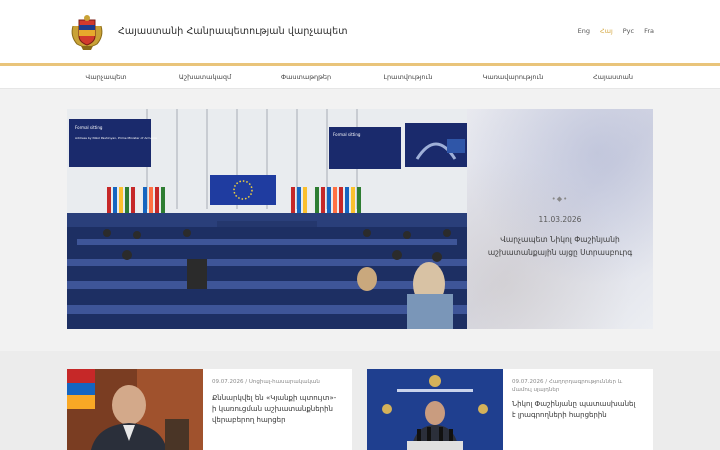 The width and height of the screenshot is (720, 450). Describe the element at coordinates (649, 31) in the screenshot. I see `lang-fr: Fra` at that location.